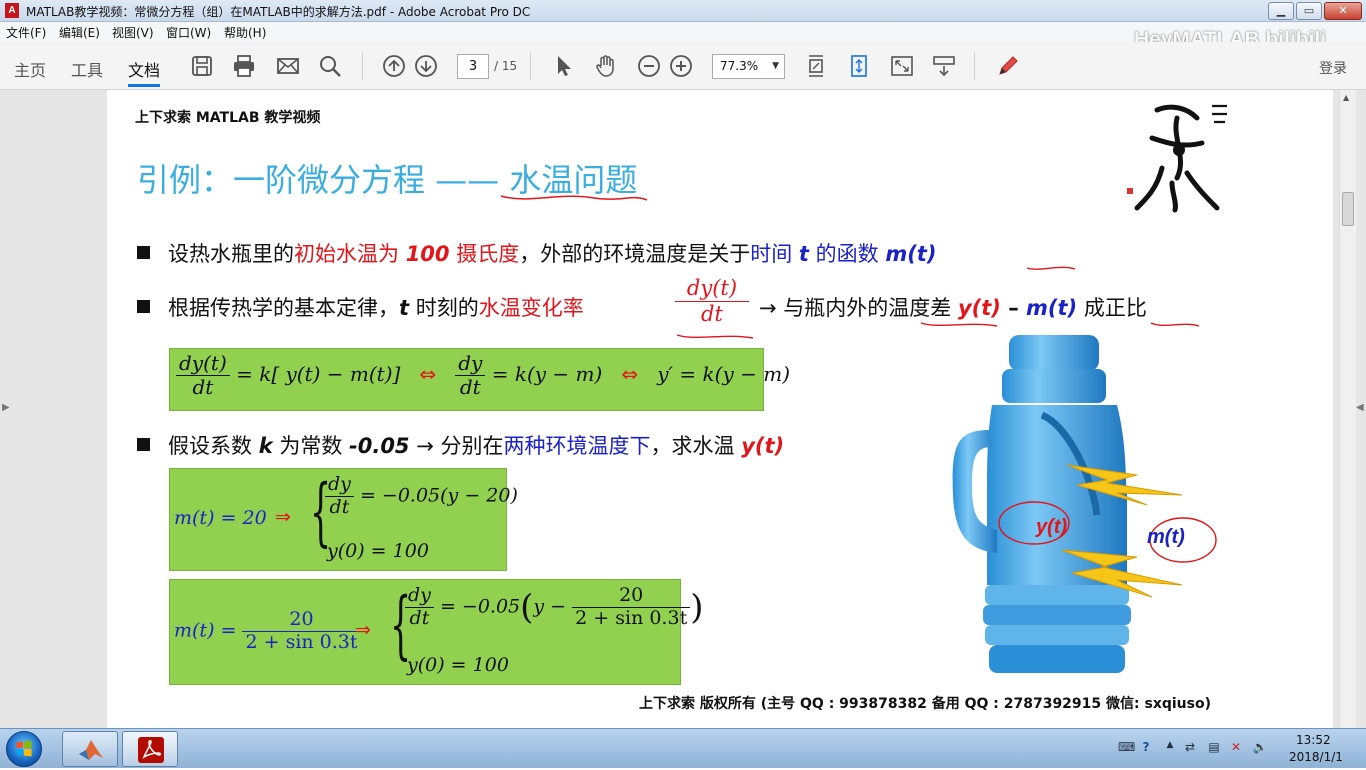 The width and height of the screenshot is (1366, 770). I want to click on bullet2-rate: 水温变化率, so click(531, 308).